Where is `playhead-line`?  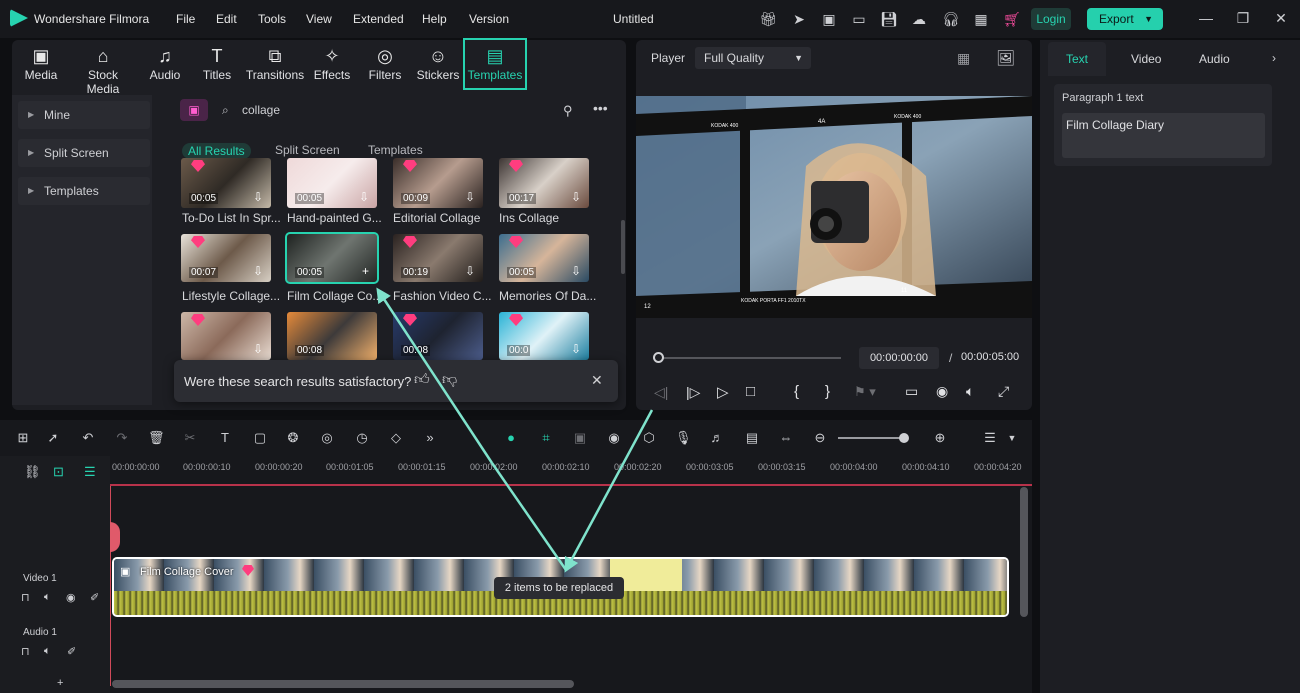 playhead-line is located at coordinates (110, 586).